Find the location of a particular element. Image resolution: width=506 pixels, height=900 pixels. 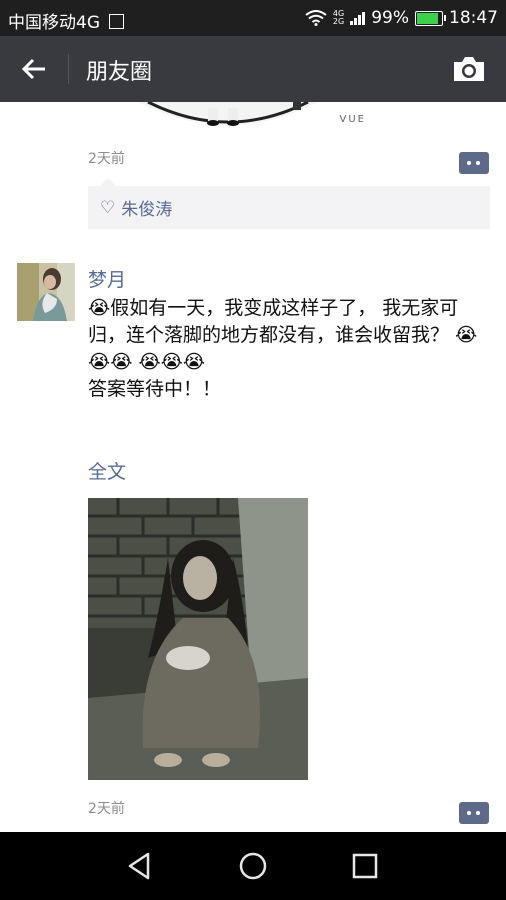

post-time: 2天前 is located at coordinates (106, 809).